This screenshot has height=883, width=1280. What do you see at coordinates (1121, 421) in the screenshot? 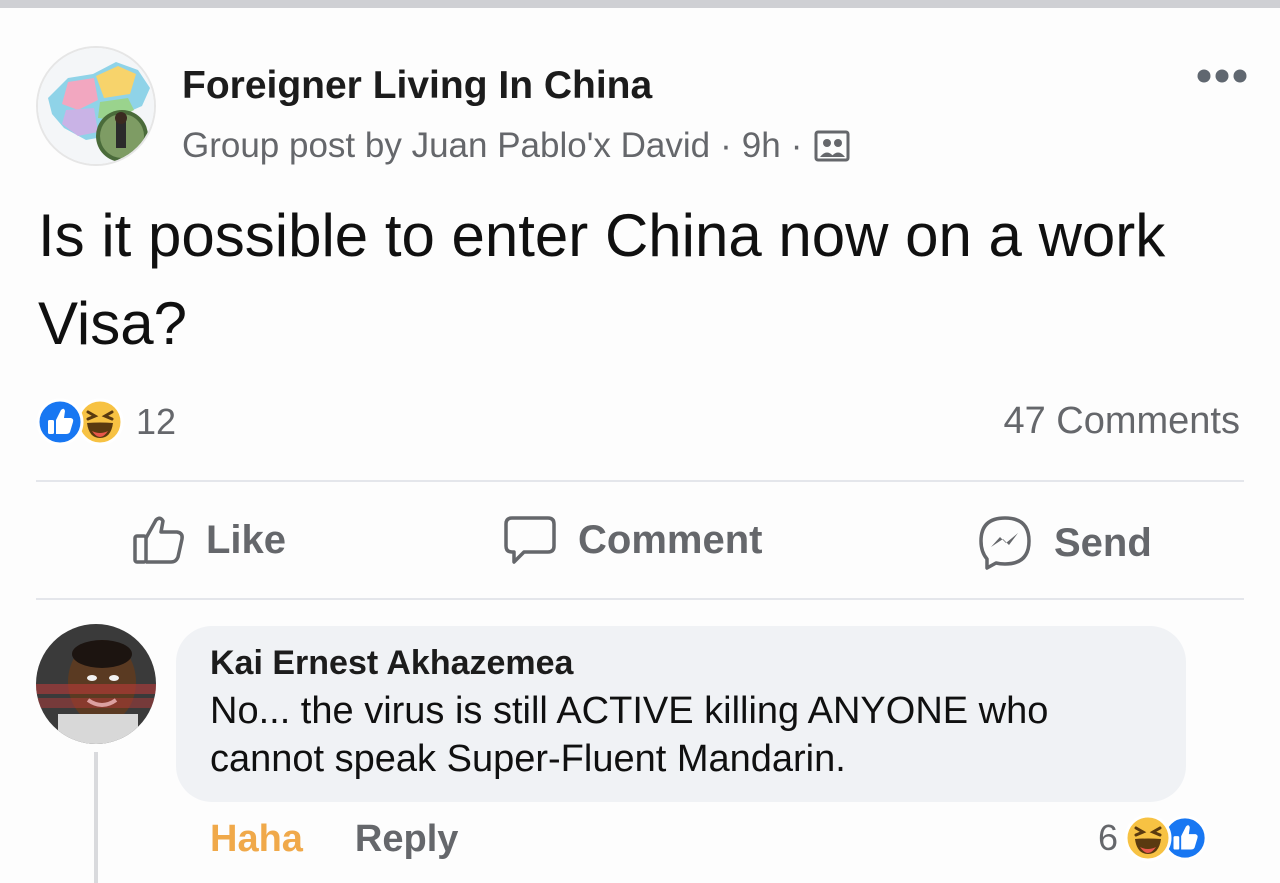
I see `comments-count: 47 Comments` at bounding box center [1121, 421].